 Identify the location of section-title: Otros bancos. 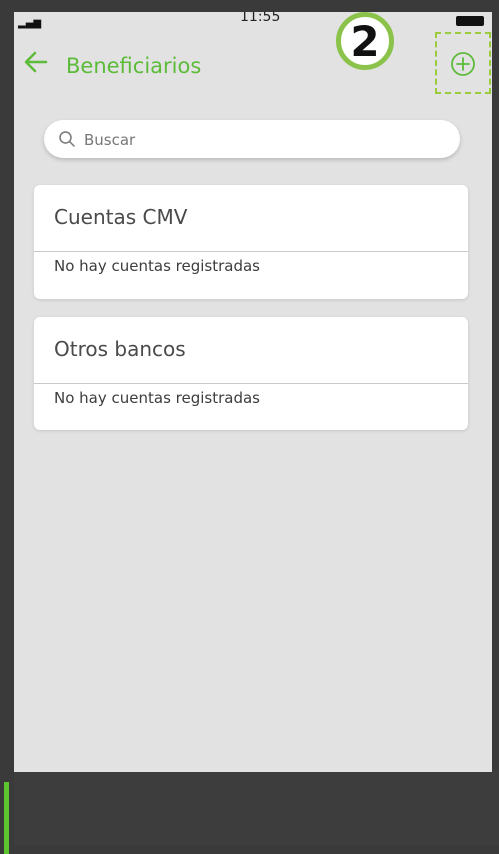
(120, 349).